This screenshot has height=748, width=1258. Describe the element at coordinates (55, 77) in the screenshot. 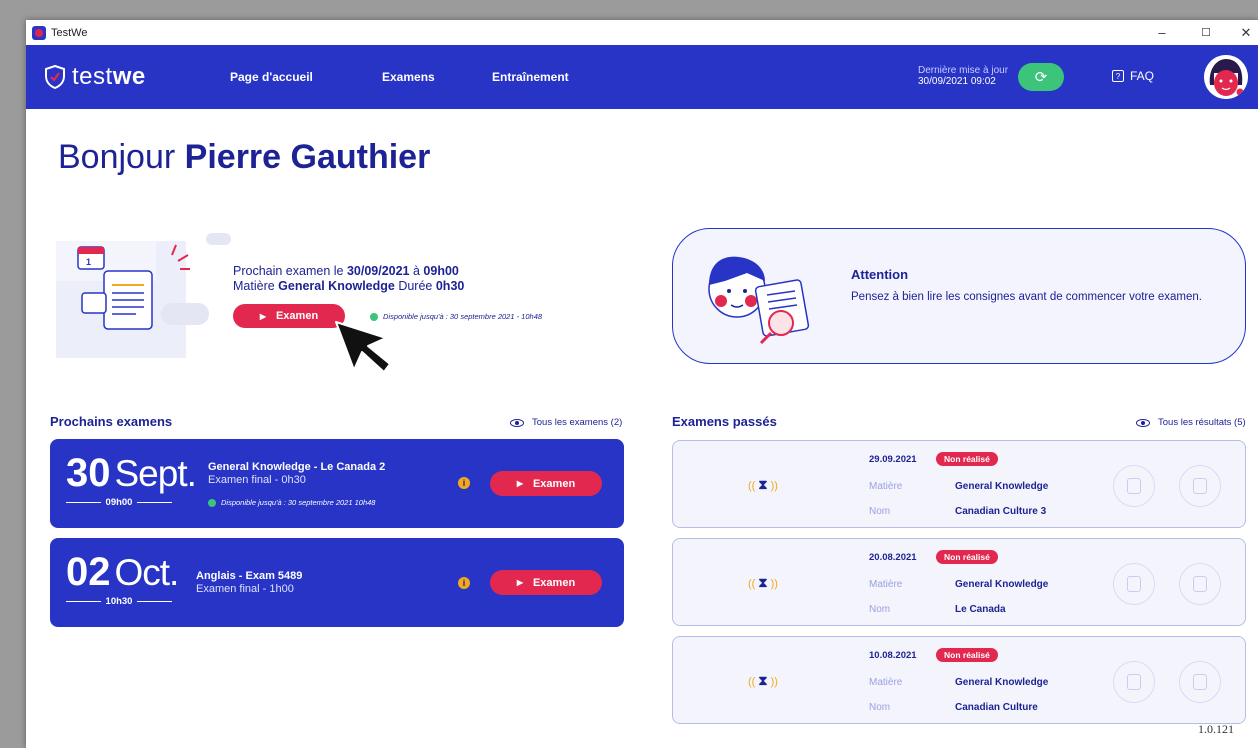

I see `shield-check-icon` at that location.